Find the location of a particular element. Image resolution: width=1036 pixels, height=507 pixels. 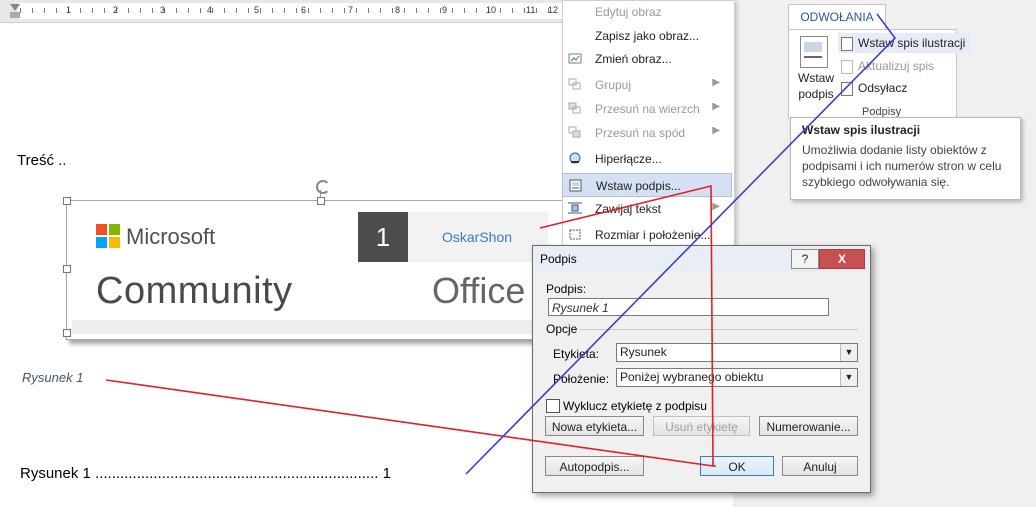

red-line-caption-to-ok is located at coordinates (409, 423).